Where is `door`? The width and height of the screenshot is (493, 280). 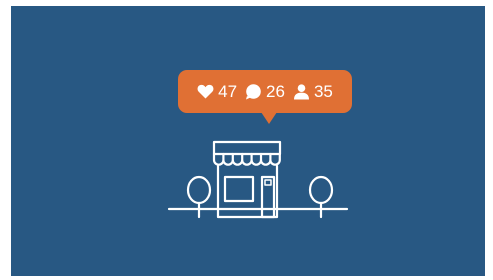 door is located at coordinates (268, 197).